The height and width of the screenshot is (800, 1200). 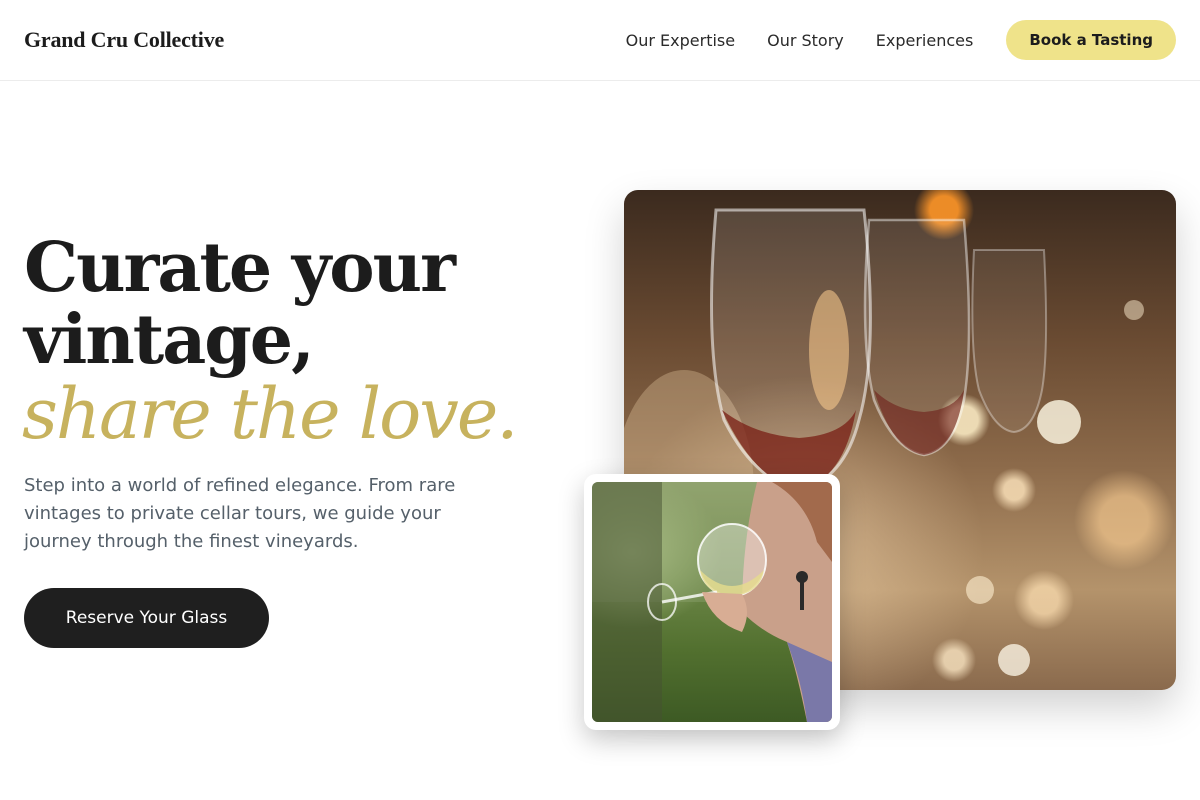 I want to click on book-tasting-button: Book a Tasting, so click(x=1091, y=40).